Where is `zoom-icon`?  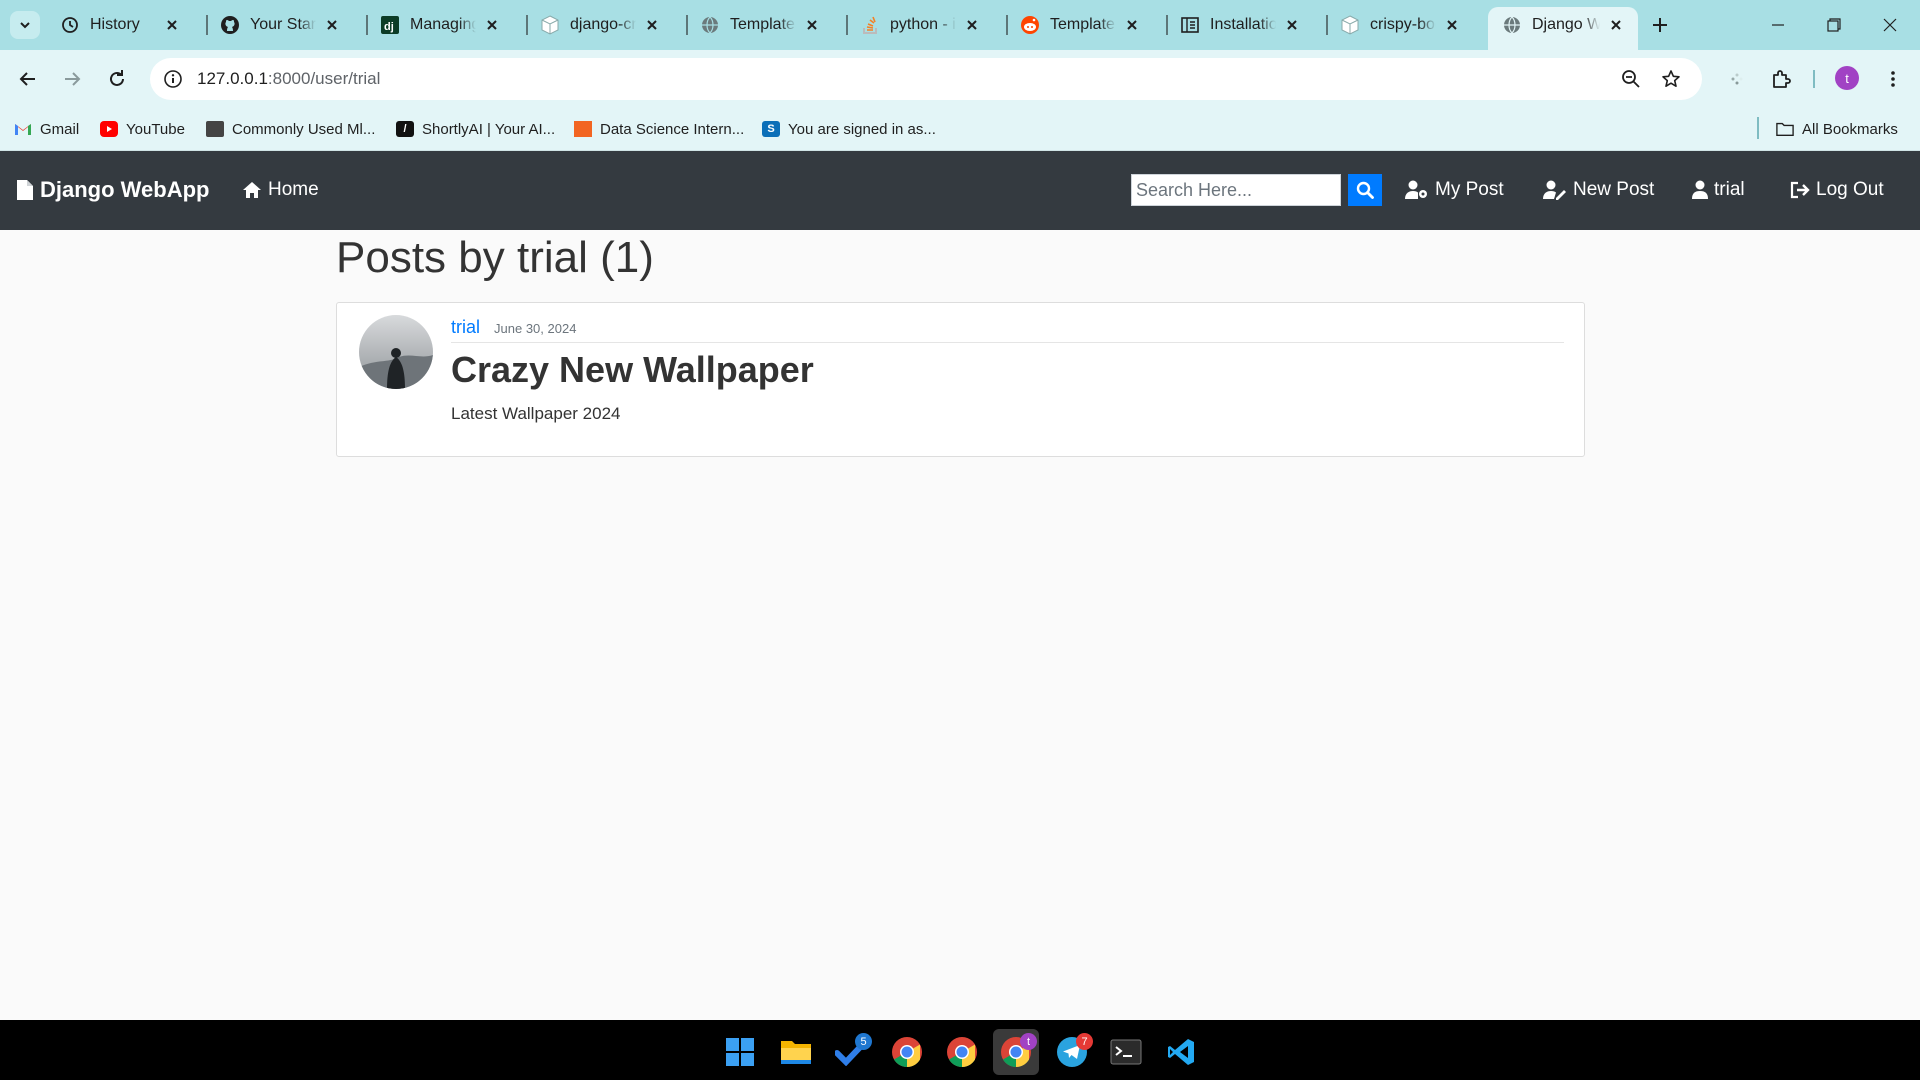
zoom-icon is located at coordinates (1631, 79).